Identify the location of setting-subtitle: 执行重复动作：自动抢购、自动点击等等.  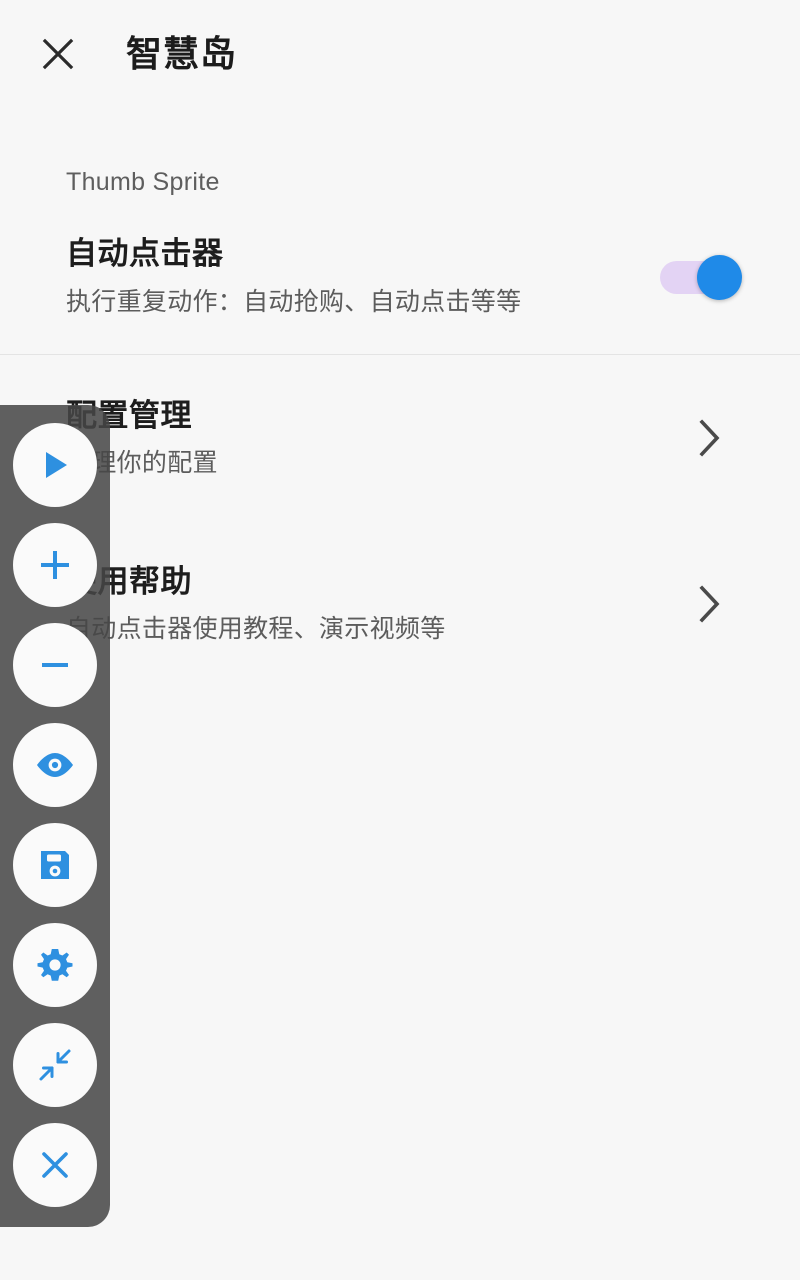
(294, 301).